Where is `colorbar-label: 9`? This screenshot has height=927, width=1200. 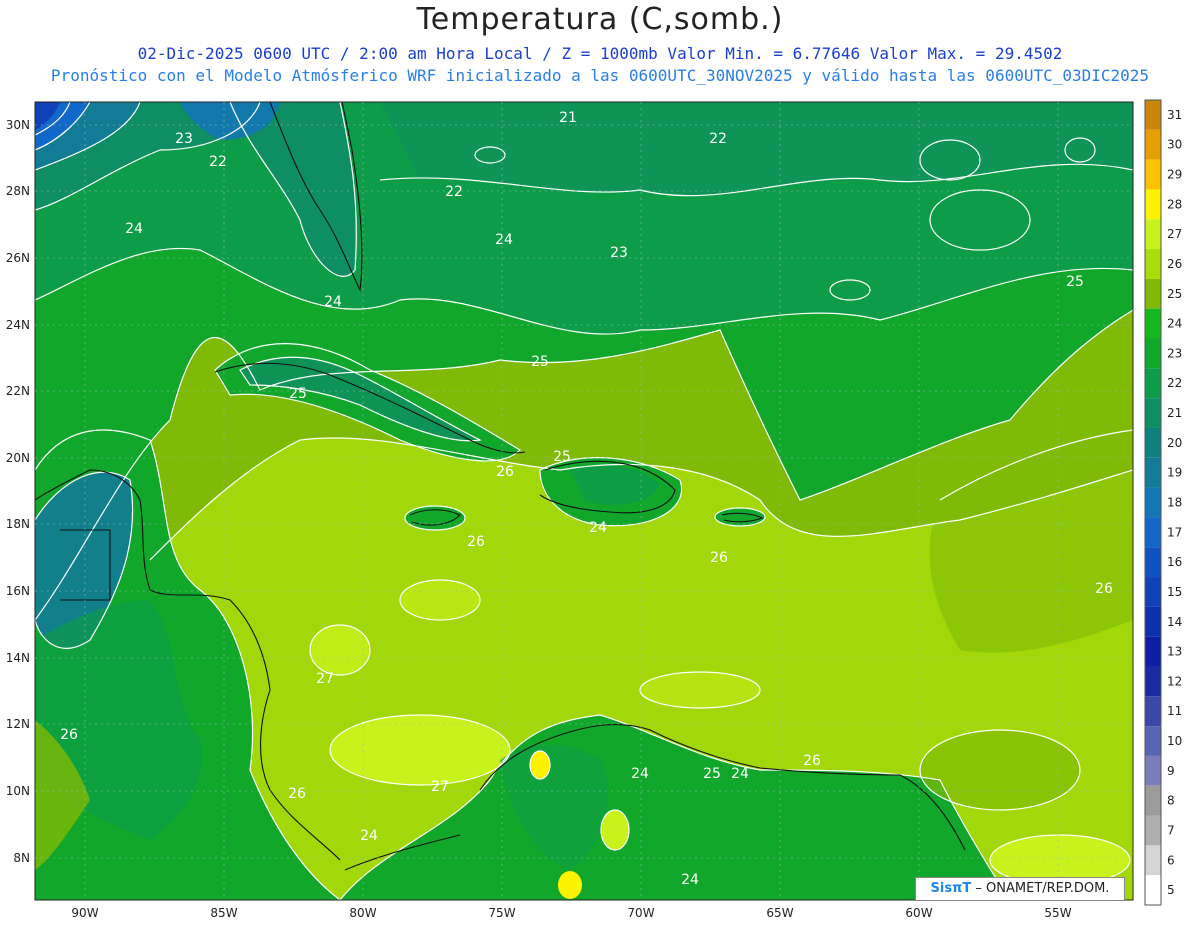
colorbar-label: 9 is located at coordinates (1171, 771).